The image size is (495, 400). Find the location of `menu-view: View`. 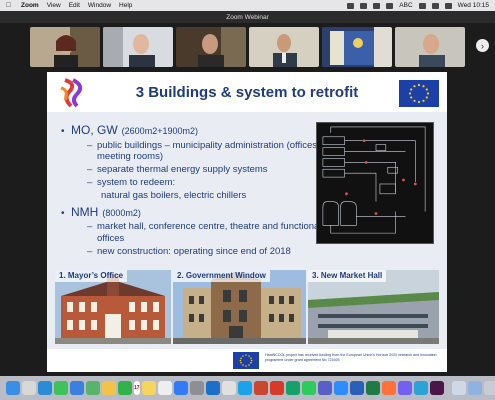

menu-view: View is located at coordinates (54, 5).